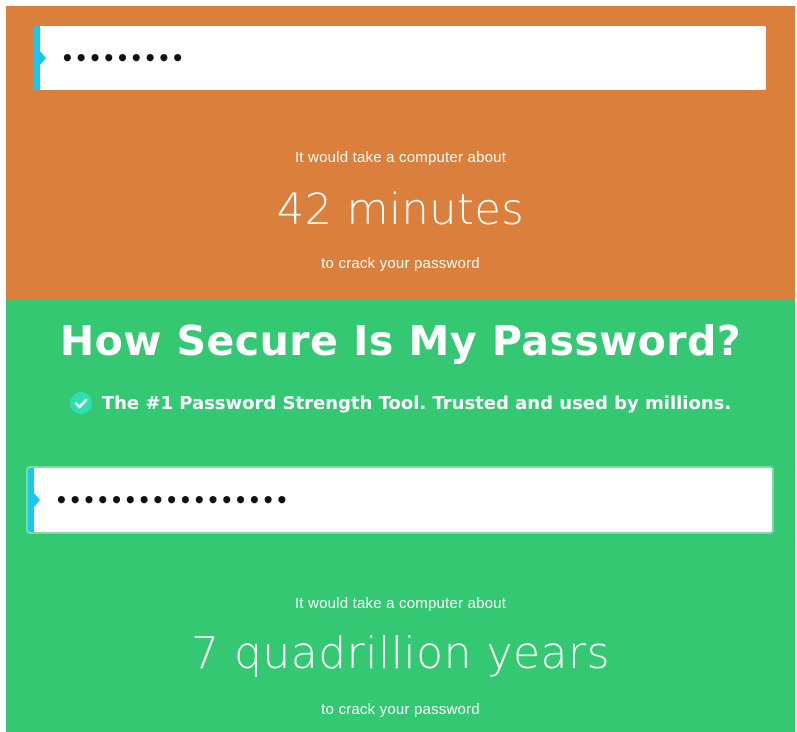  Describe the element at coordinates (123, 58) in the screenshot. I see `password-mask: •••••••••` at that location.